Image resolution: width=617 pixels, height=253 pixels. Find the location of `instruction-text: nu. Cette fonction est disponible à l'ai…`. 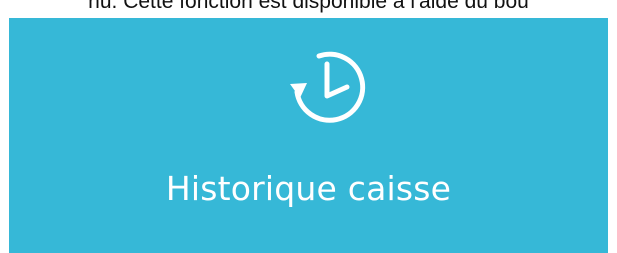

instruction-text: nu. Cette fonction est disponible à l'ai… is located at coordinates (308, 6).